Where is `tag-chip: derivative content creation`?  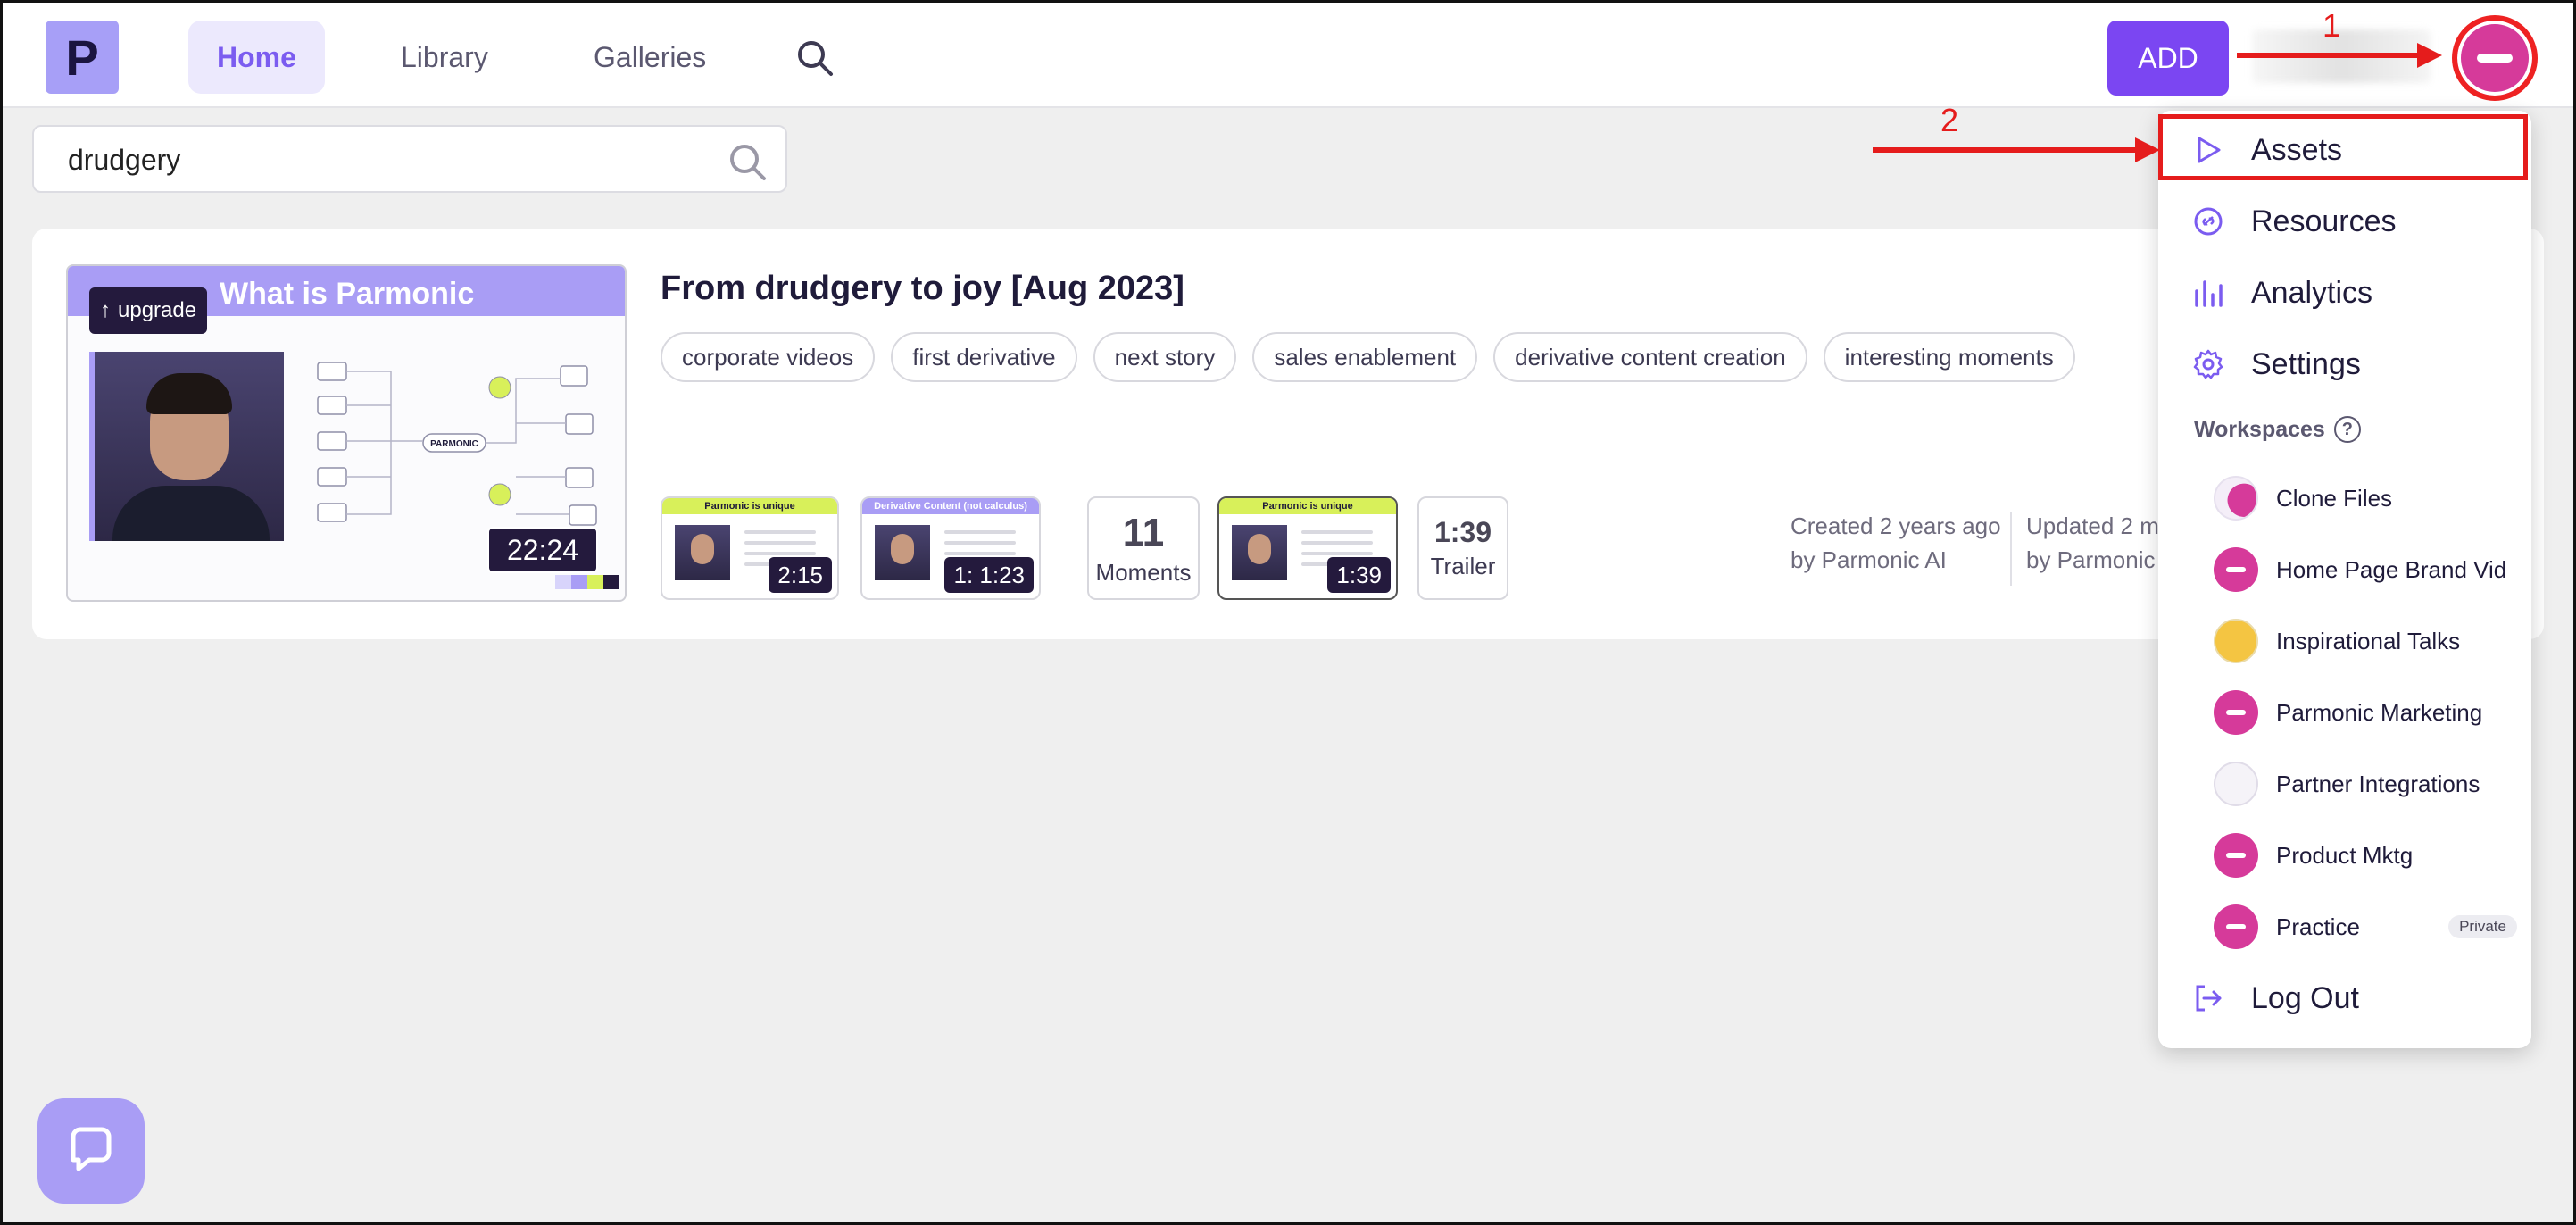 tag-chip: derivative content creation is located at coordinates (1650, 357).